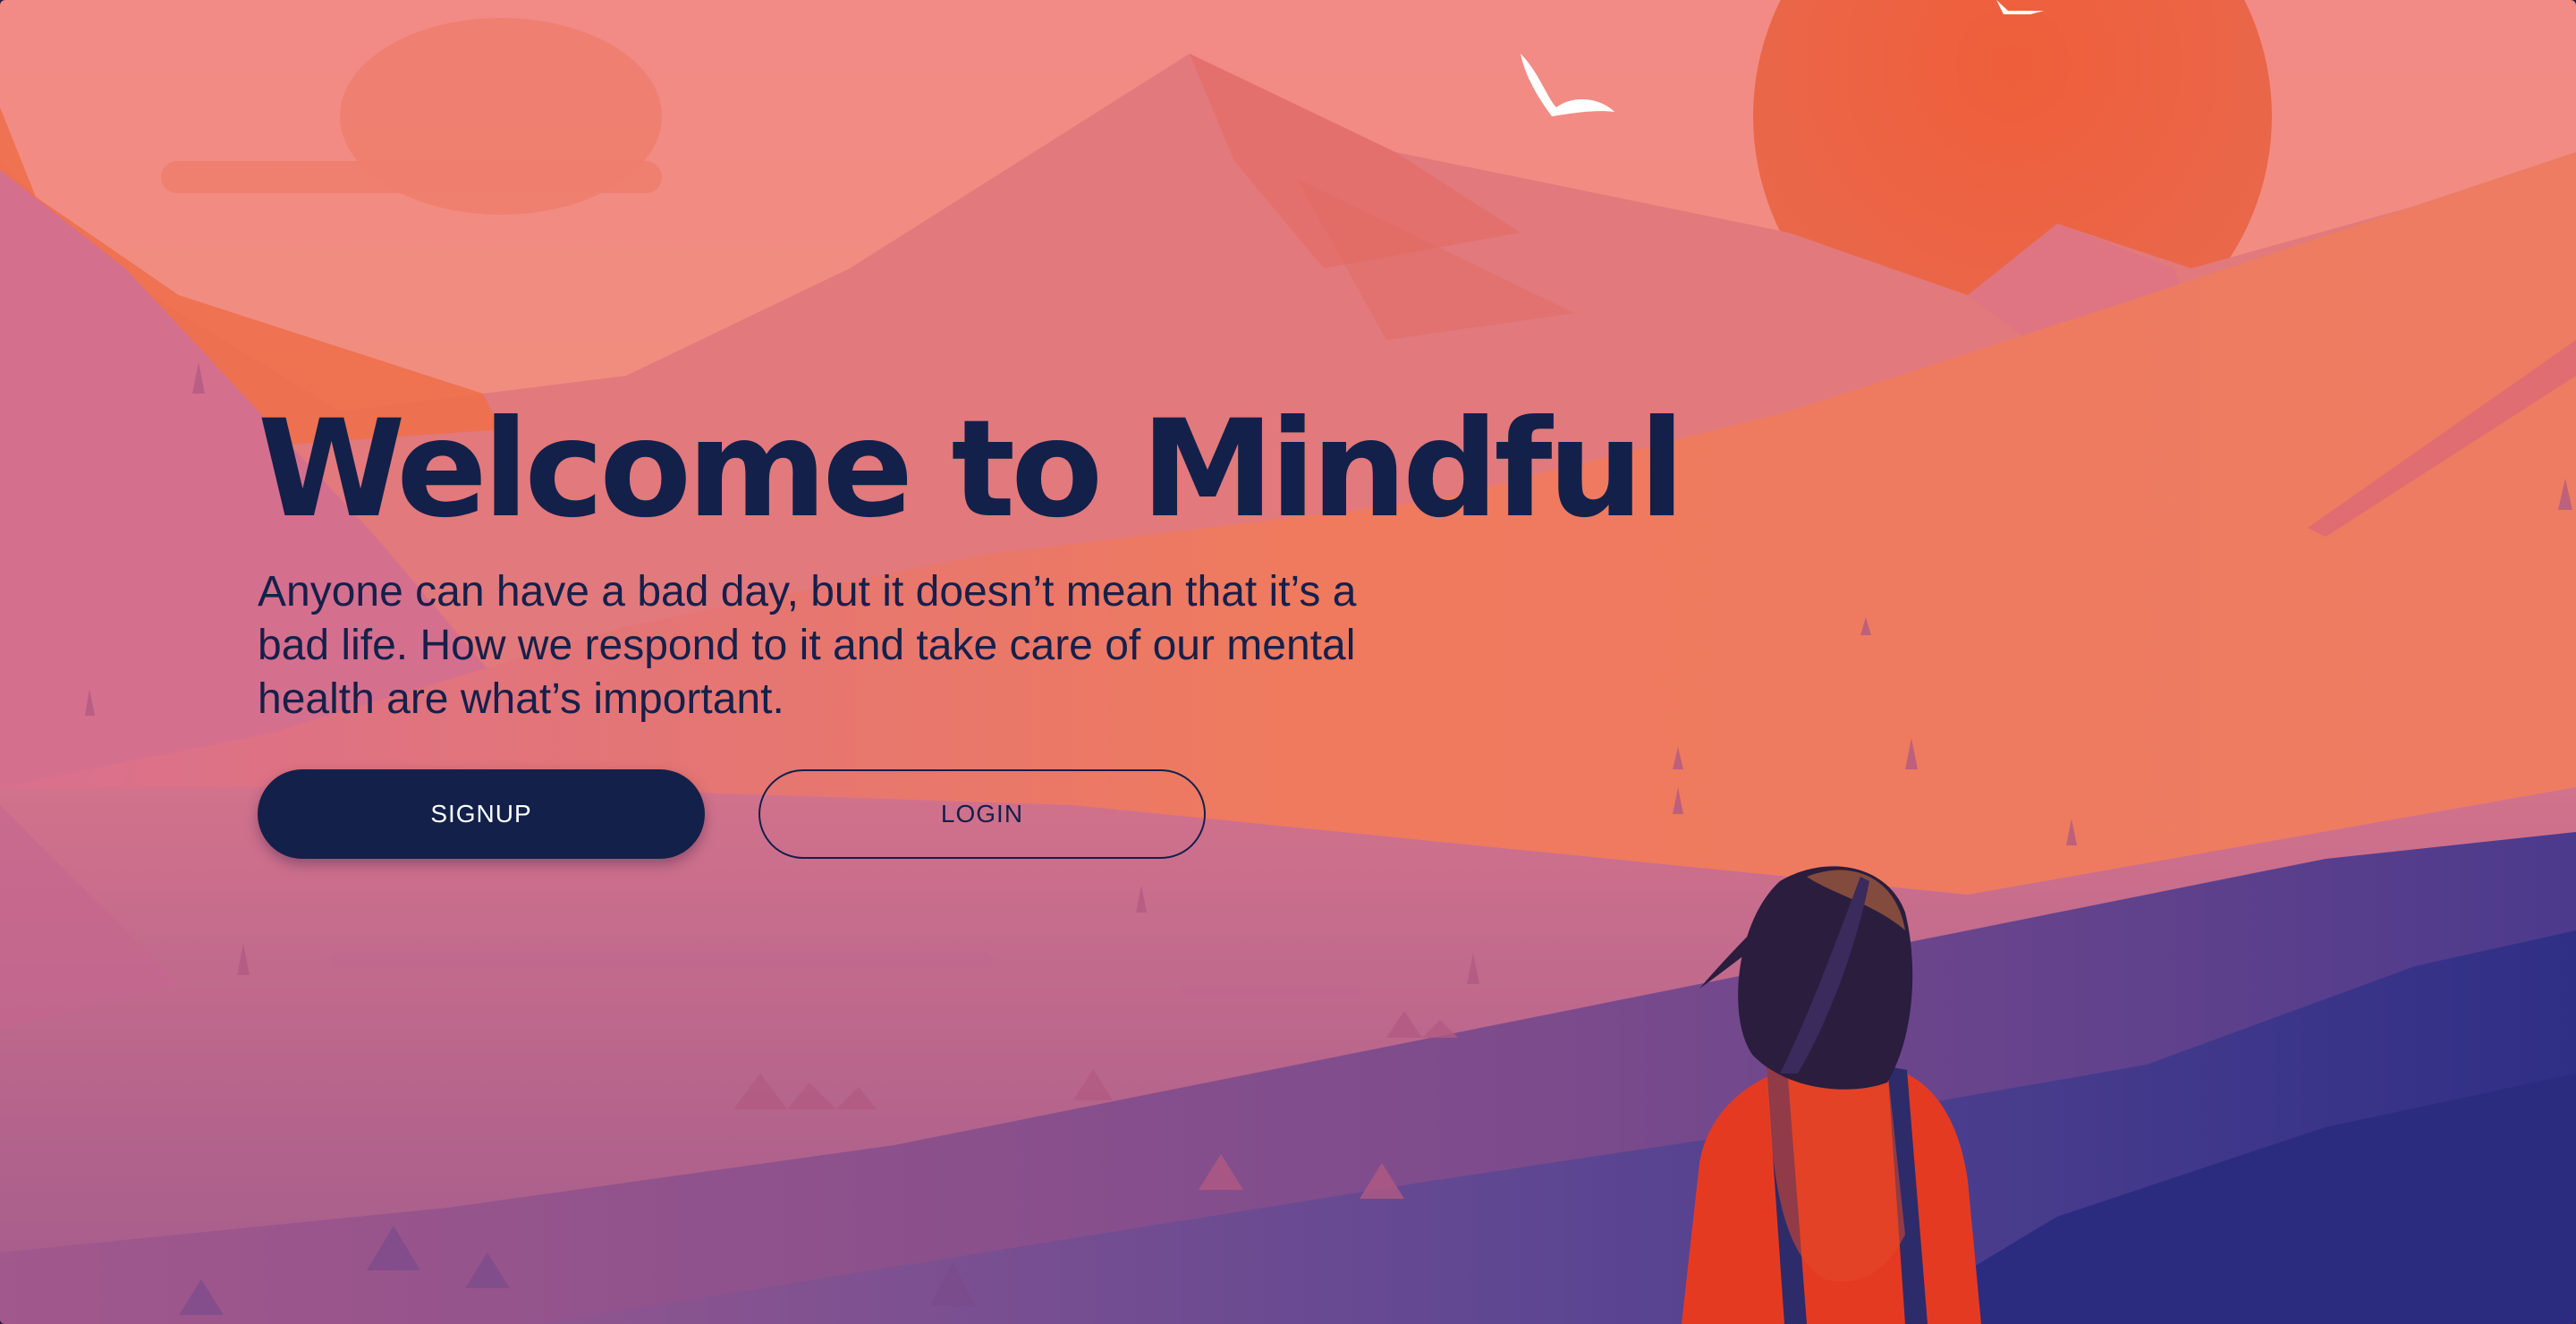 Image resolution: width=2576 pixels, height=1324 pixels. Describe the element at coordinates (481, 814) in the screenshot. I see `signup-button: SIGNUP` at that location.